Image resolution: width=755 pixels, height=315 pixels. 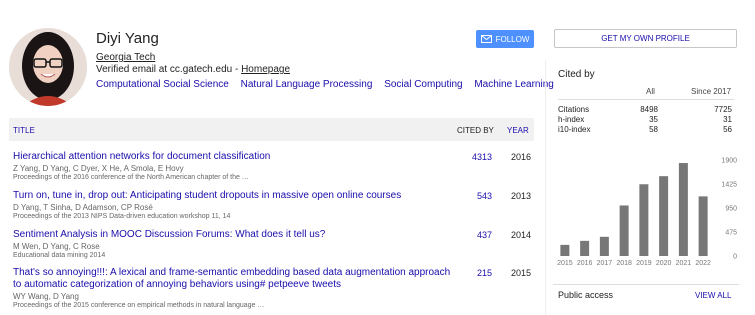 I want to click on avatar, so click(x=48, y=67).